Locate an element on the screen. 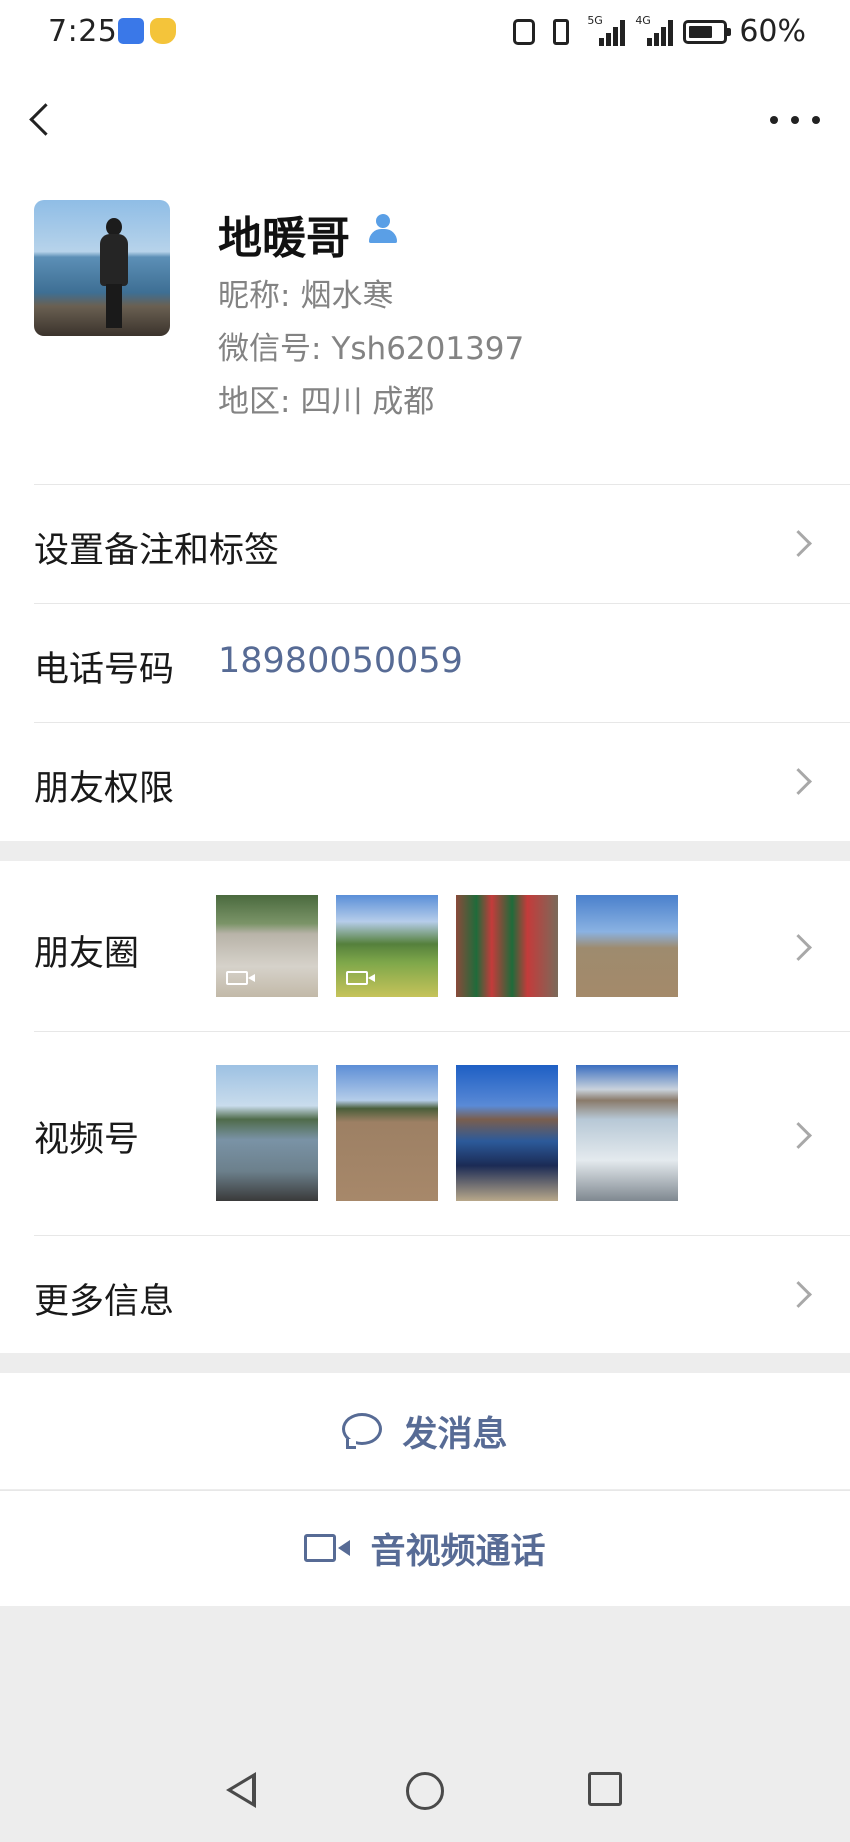  video-call-button: 音视频通话 is located at coordinates (425, 1548).